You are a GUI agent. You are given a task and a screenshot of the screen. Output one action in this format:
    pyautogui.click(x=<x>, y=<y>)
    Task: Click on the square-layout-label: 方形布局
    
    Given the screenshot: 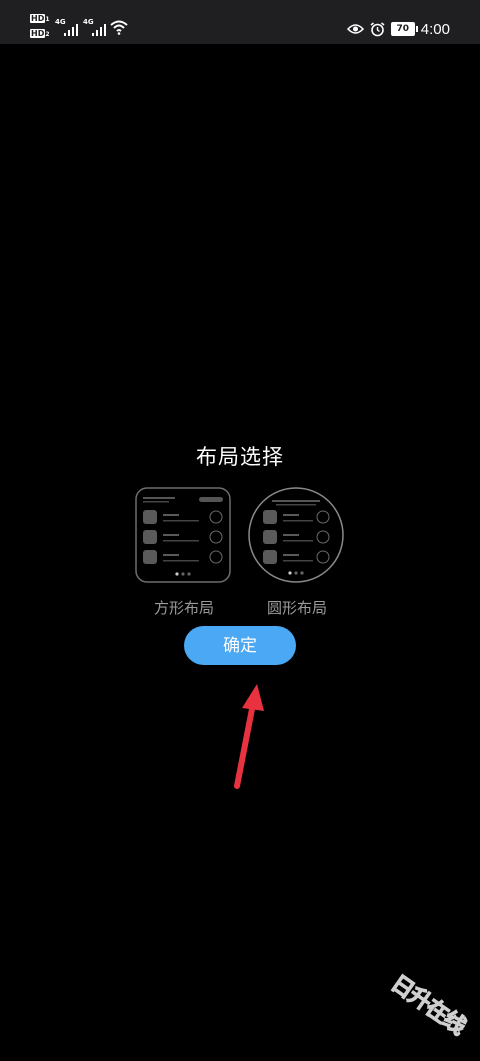 What is the action you would take?
    pyautogui.click(x=183, y=608)
    